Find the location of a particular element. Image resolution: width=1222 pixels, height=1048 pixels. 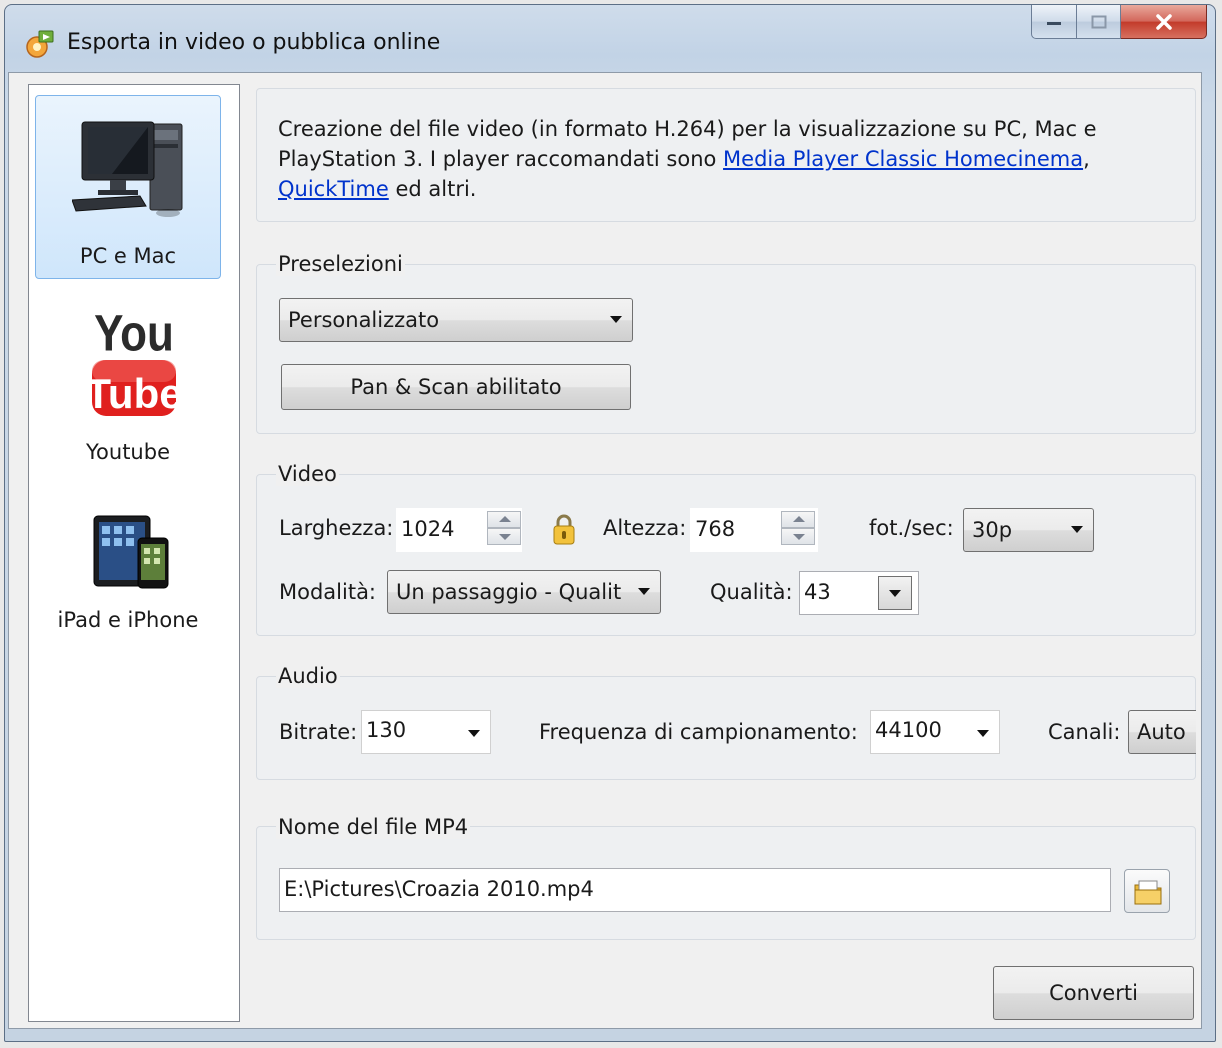

quality-label: Qualità: is located at coordinates (751, 592).